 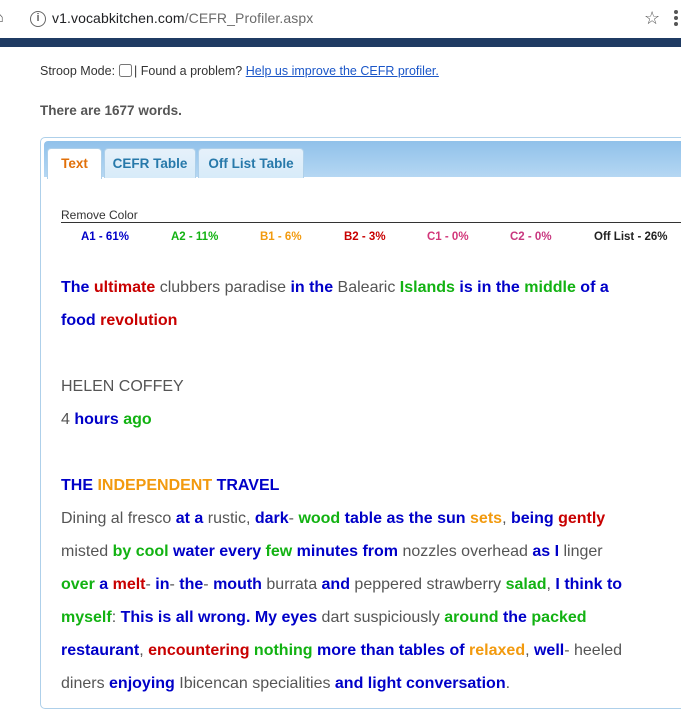 I want to click on word-segment-off: Ibicencan specialities, so click(x=257, y=683).